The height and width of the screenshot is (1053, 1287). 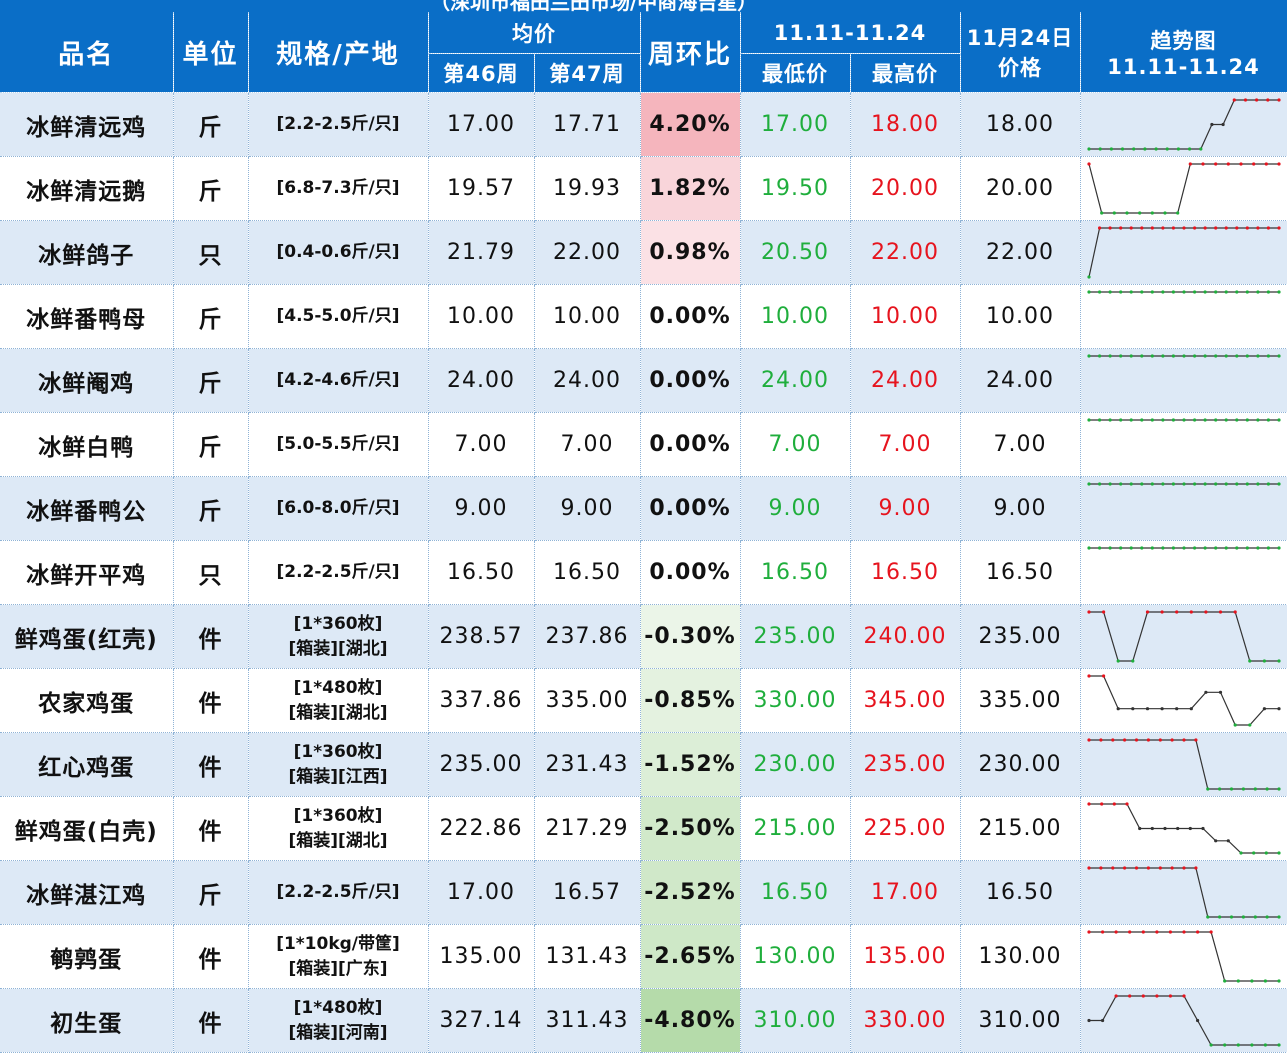 I want to click on week47-price-cell: 9.00, so click(x=587, y=508).